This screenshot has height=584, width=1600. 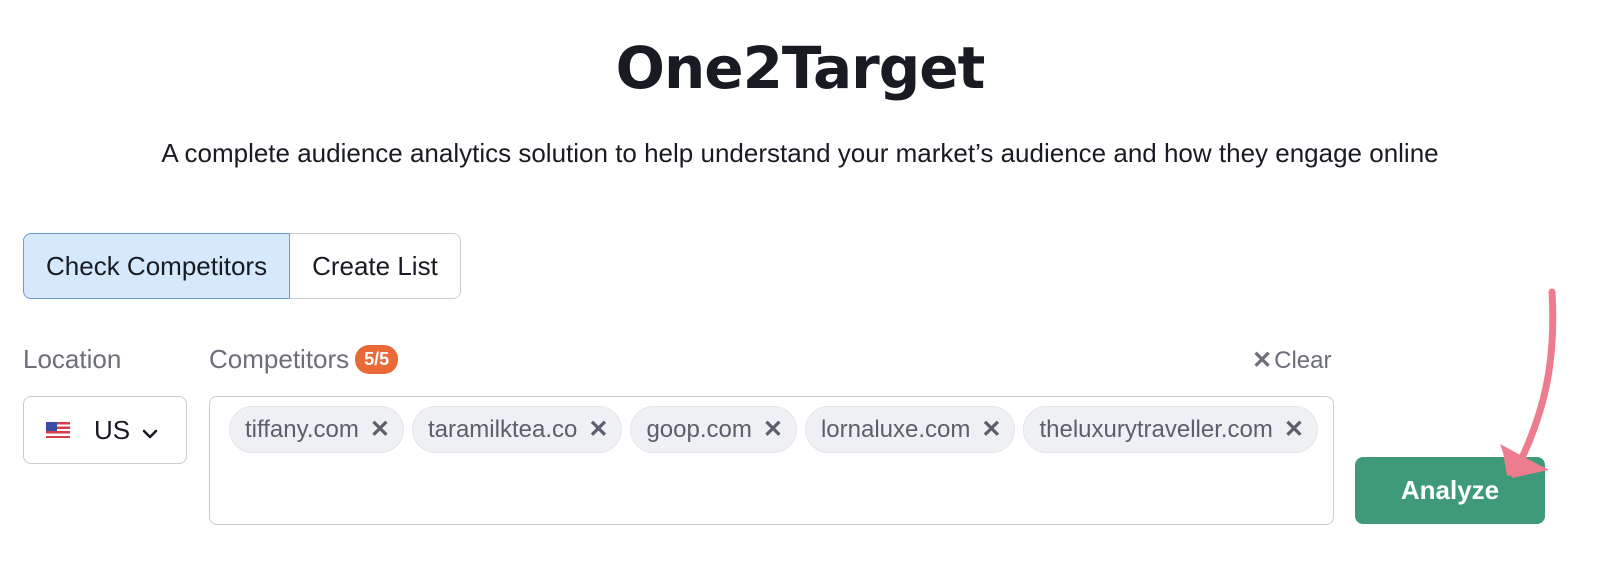 I want to click on competitors-label-group: Competitors 5/5, so click(x=304, y=359).